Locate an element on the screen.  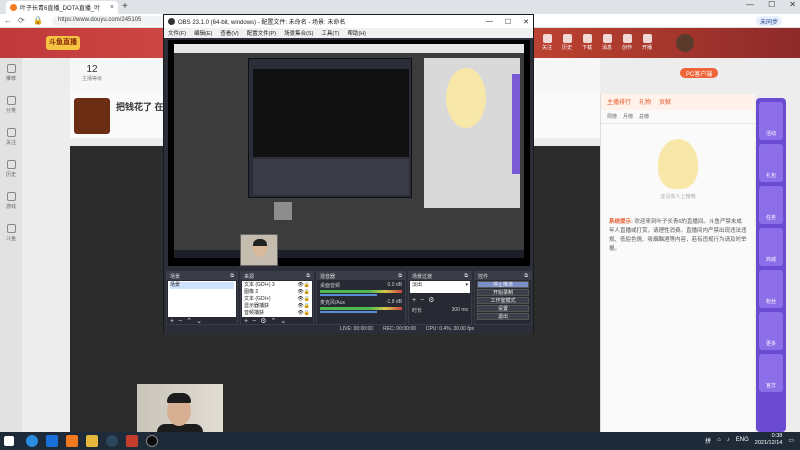
captured-obs-docks is located at coordinates (331, 177).